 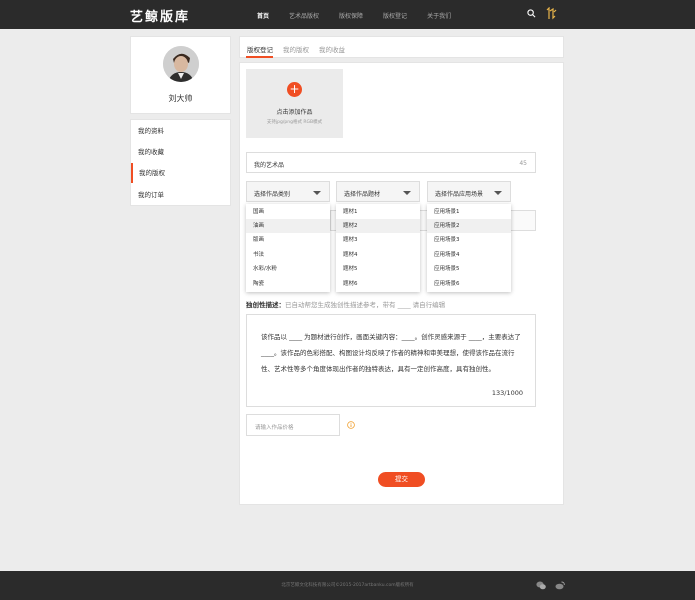 What do you see at coordinates (260, 49) in the screenshot?
I see `tab-copyright-registration: 版权登记` at bounding box center [260, 49].